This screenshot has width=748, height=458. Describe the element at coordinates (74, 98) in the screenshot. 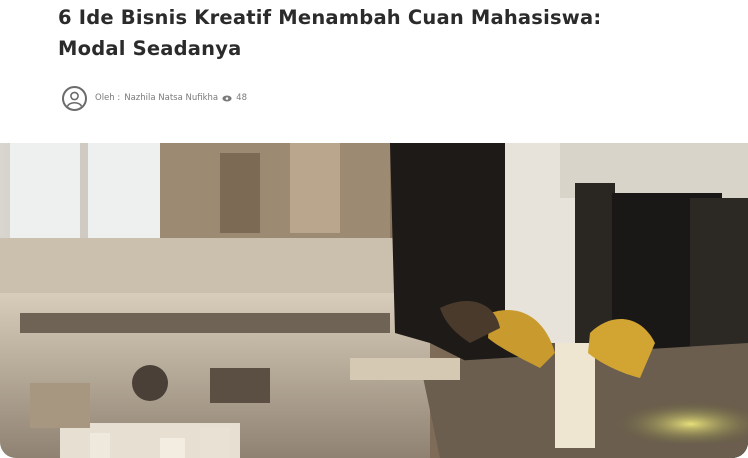

I see `user-circle-icon` at that location.